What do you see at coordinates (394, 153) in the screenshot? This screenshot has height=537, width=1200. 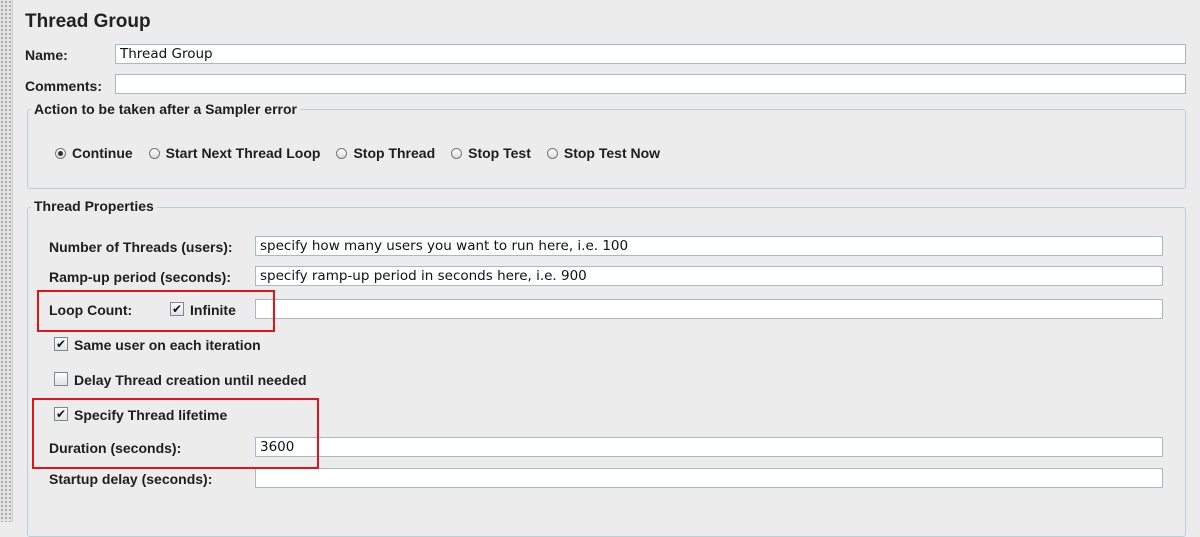 I see `radio-stop-thread-label: Stop Thread` at bounding box center [394, 153].